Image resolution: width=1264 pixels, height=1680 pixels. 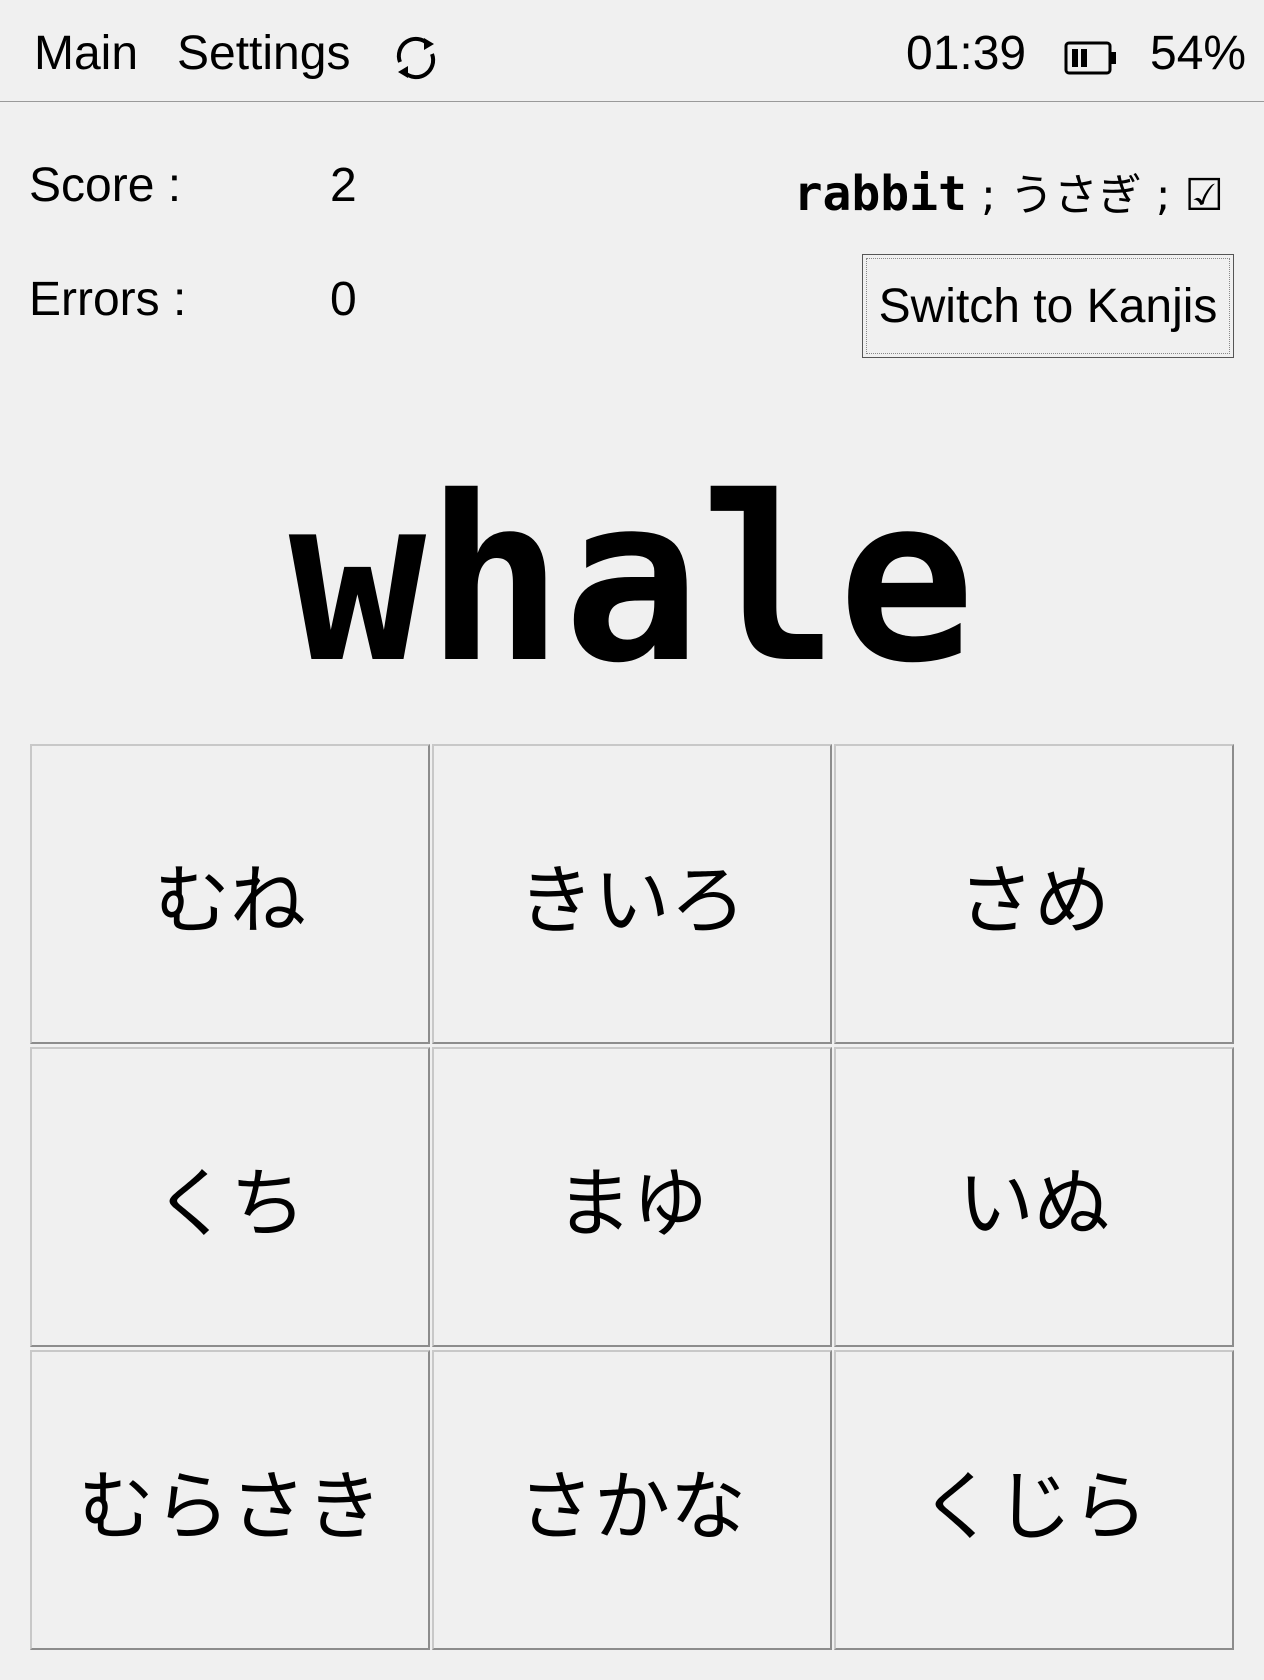 I want to click on answer-choice: まゆ, so click(x=632, y=1197).